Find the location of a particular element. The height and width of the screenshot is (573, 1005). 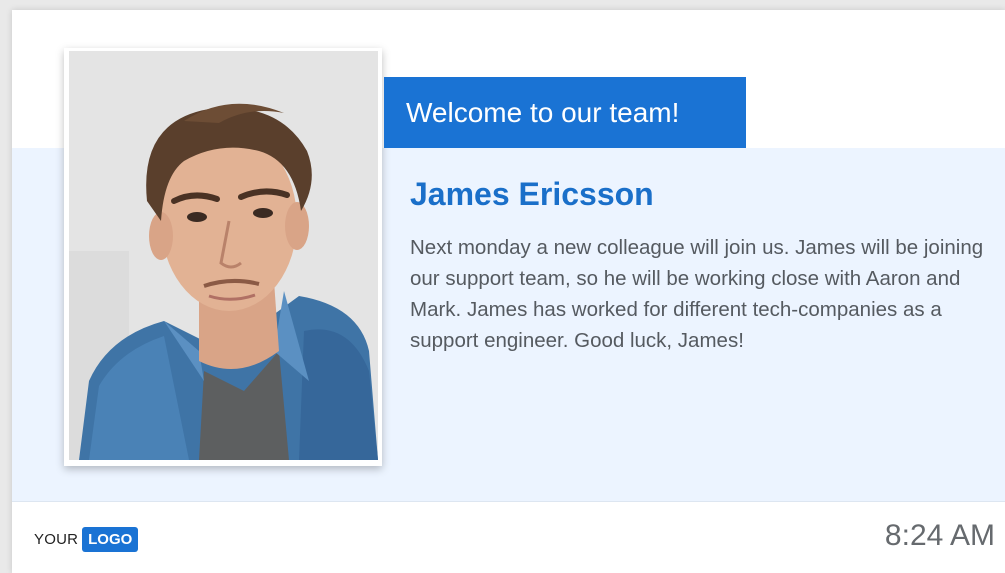

employee-name: James Ericsson is located at coordinates (532, 194).